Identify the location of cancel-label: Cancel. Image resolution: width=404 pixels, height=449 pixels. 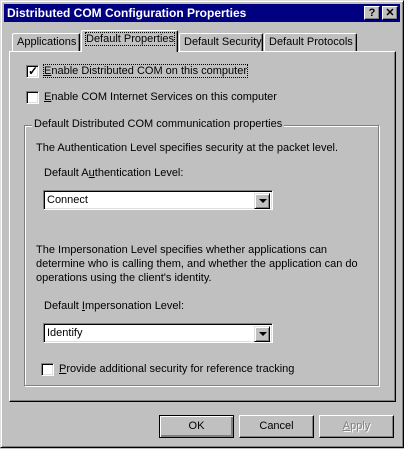
(276, 426).